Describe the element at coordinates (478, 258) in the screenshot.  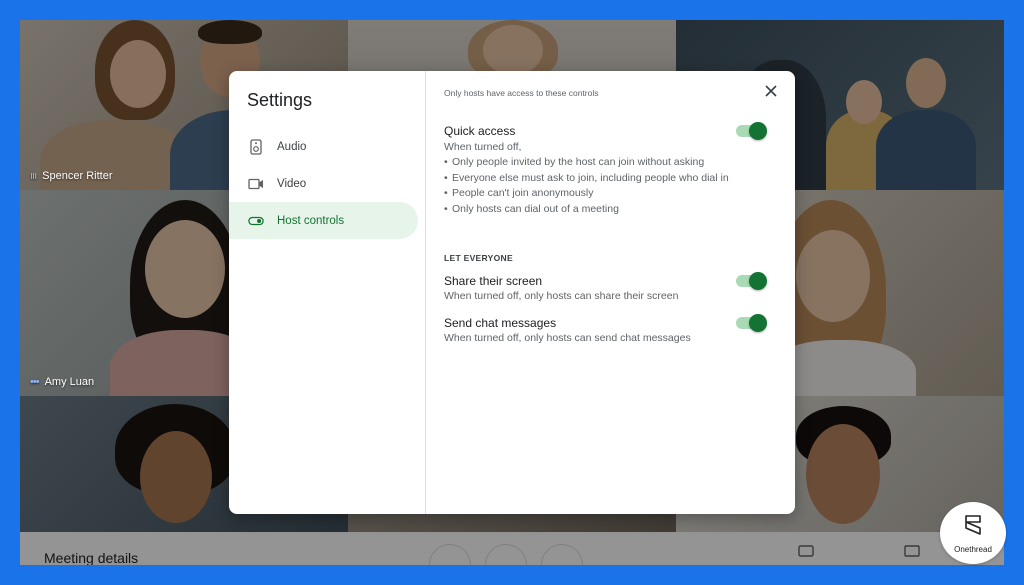
I see `section-header: LET EVERYONE` at that location.